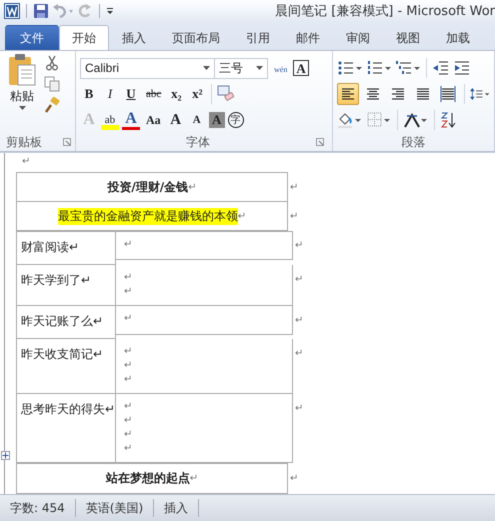 The image size is (495, 521). Describe the element at coordinates (308, 37) in the screenshot. I see `ribbon-tab: 邮件` at that location.